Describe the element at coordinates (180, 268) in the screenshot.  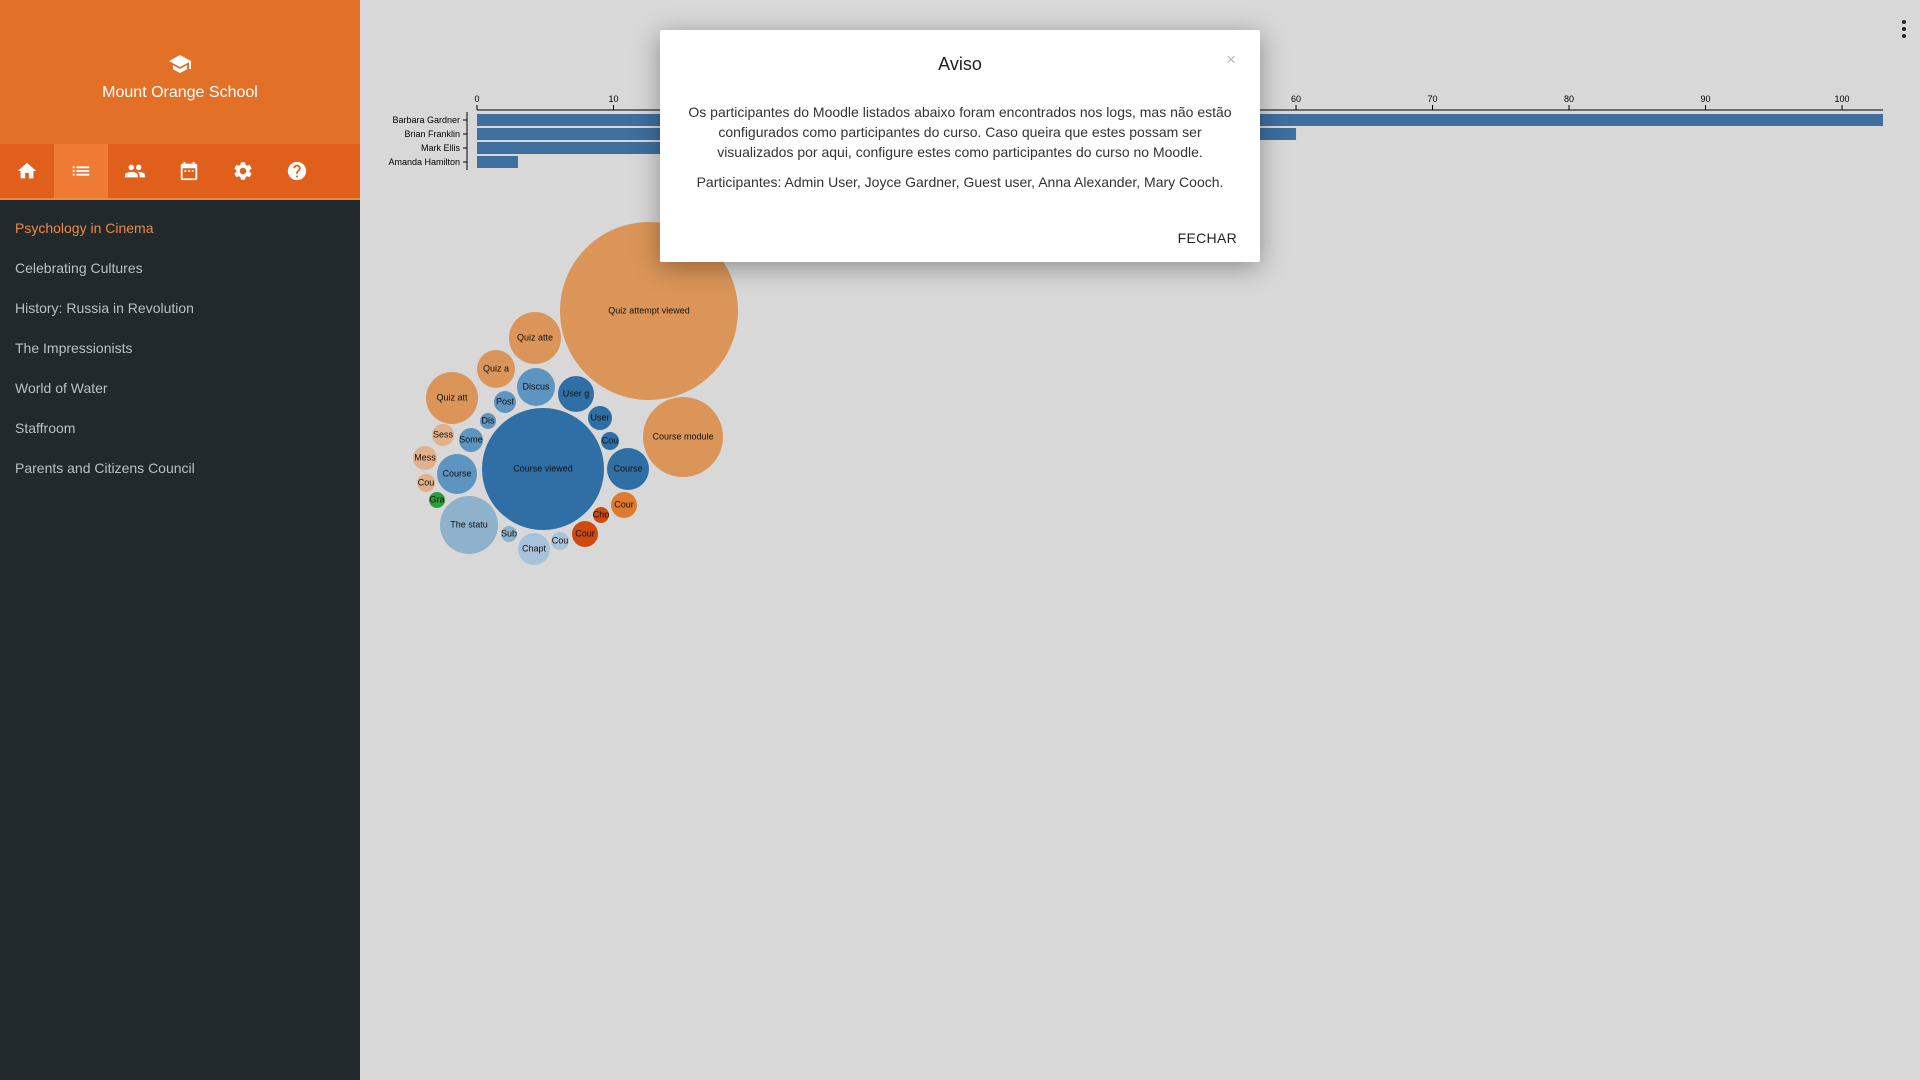
I see `course-item-celebrating-cultures: Celebrating Cultures` at that location.